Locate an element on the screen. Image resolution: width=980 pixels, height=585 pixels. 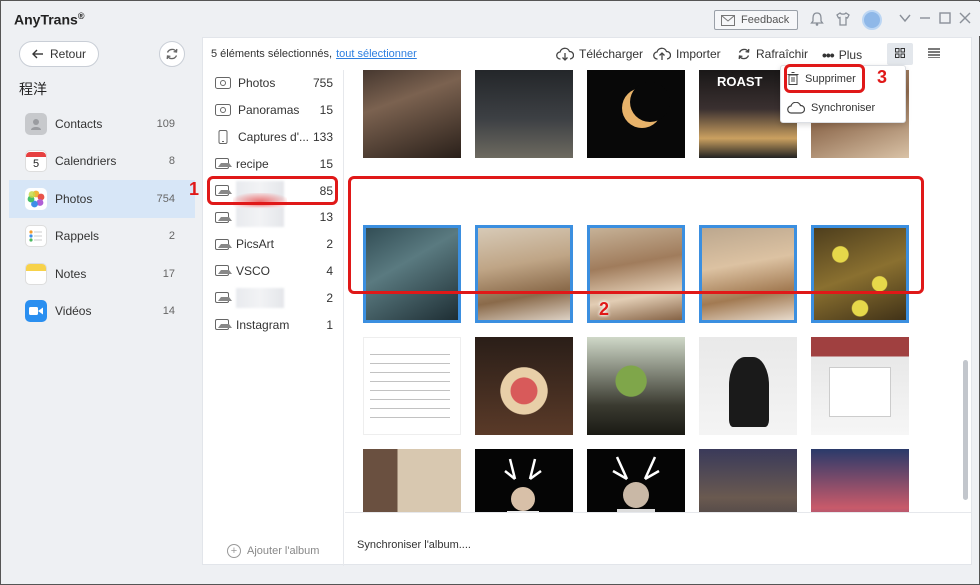
album-item-panoramas: Panoramas 15 is located at coordinates (273, 110).